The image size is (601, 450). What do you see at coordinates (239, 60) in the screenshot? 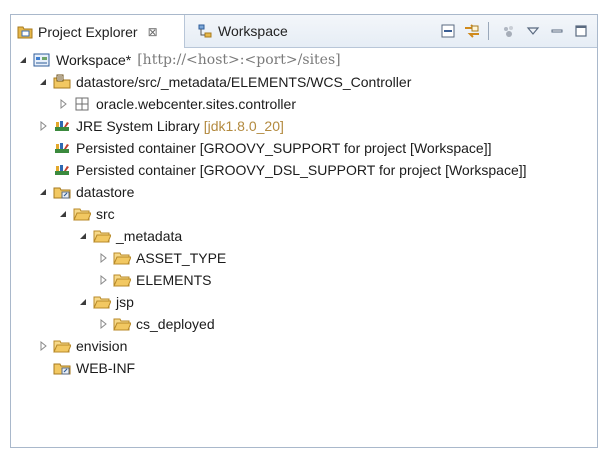
I see `workspace-url: [http://<host>:<port>/sites]` at bounding box center [239, 60].